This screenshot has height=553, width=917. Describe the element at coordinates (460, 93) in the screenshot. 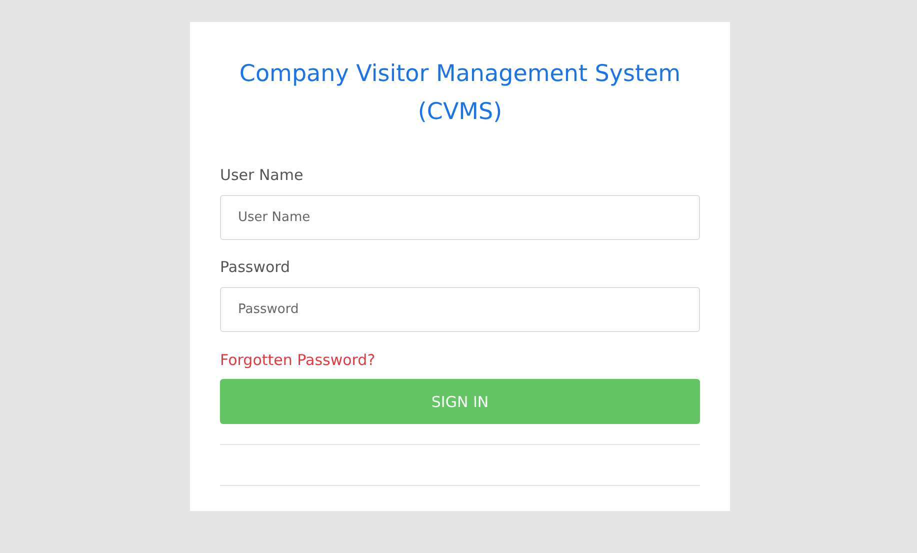

I see `page-title: Company Visitor Management System (CVMS)` at that location.